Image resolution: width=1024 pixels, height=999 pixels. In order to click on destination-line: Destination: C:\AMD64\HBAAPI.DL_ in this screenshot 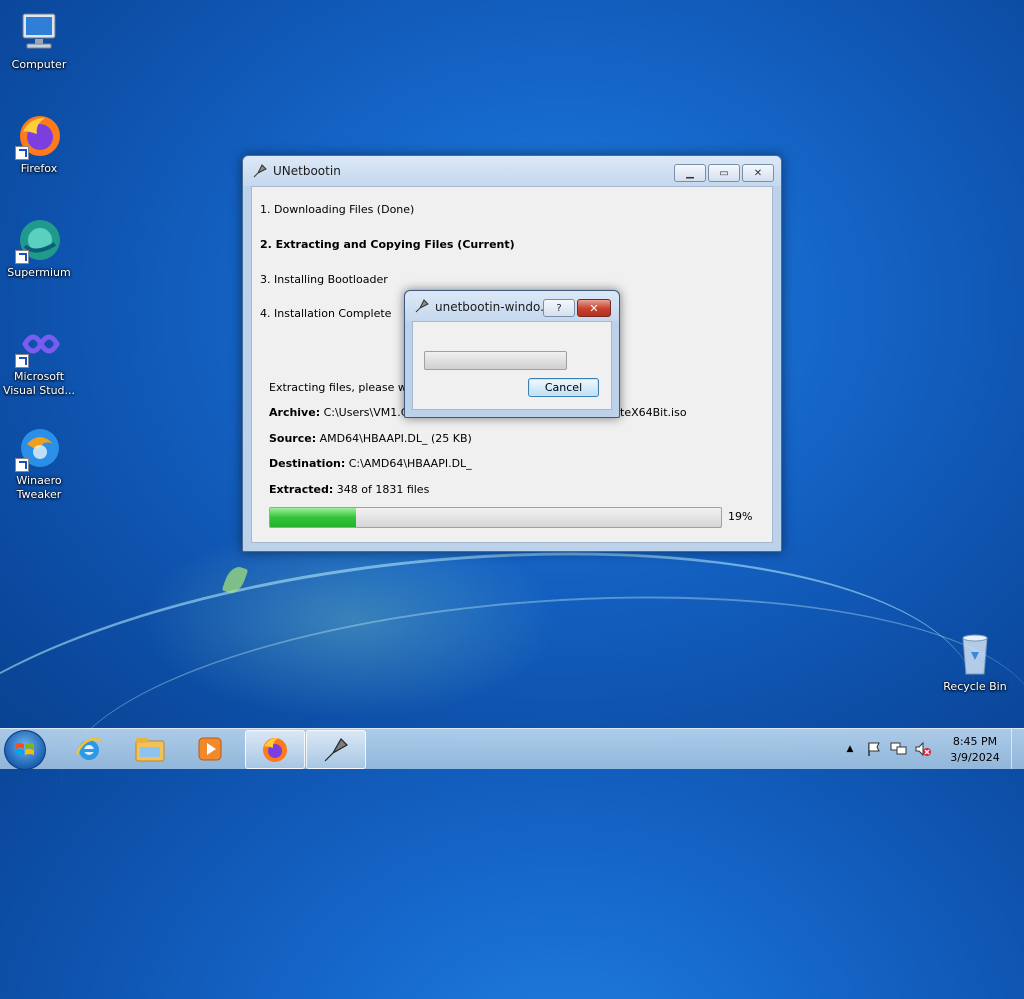, I will do `click(370, 463)`.